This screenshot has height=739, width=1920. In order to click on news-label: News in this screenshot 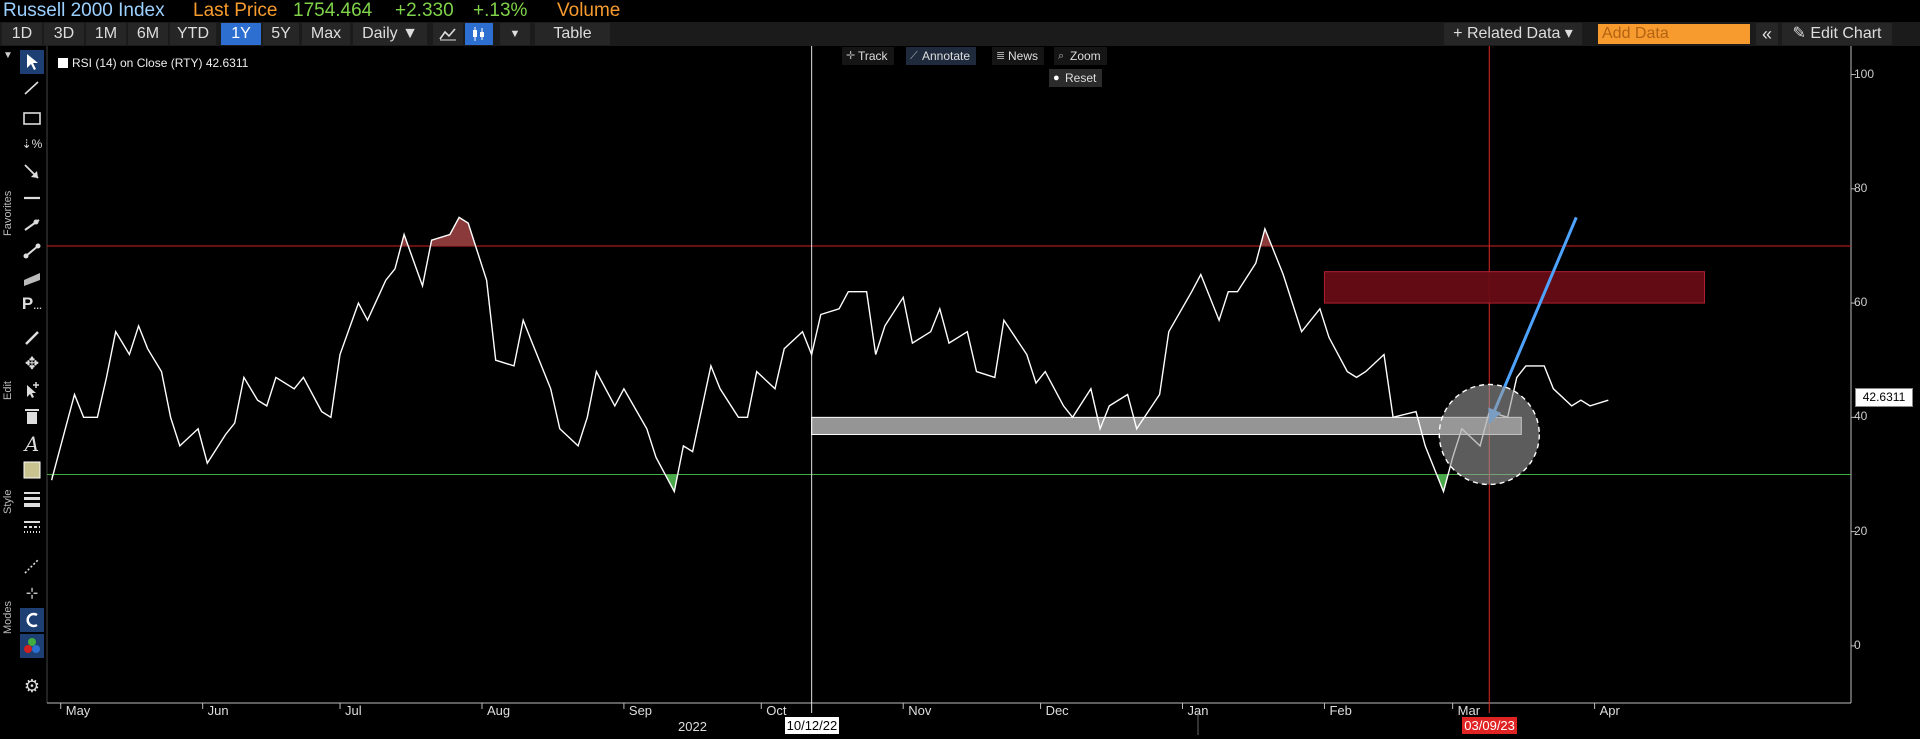, I will do `click(1023, 56)`.